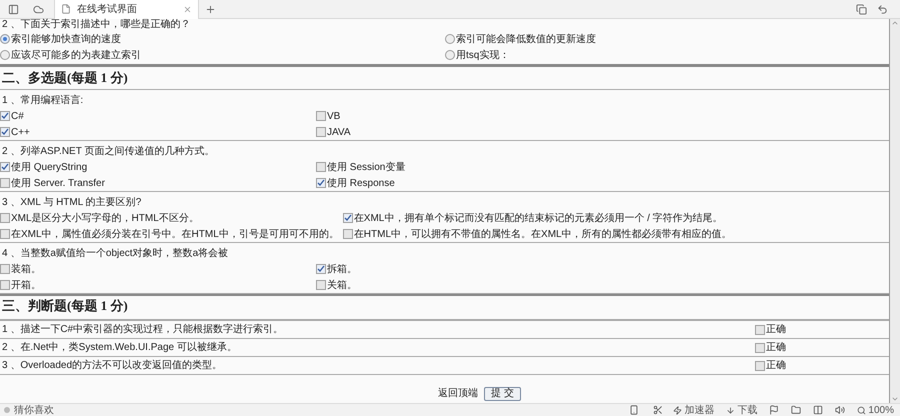 Image resolution: width=900 pixels, height=416 pixels. I want to click on question-text: 2 、列举ASP.NET 页面之间传递值的几种方式。, so click(108, 151).